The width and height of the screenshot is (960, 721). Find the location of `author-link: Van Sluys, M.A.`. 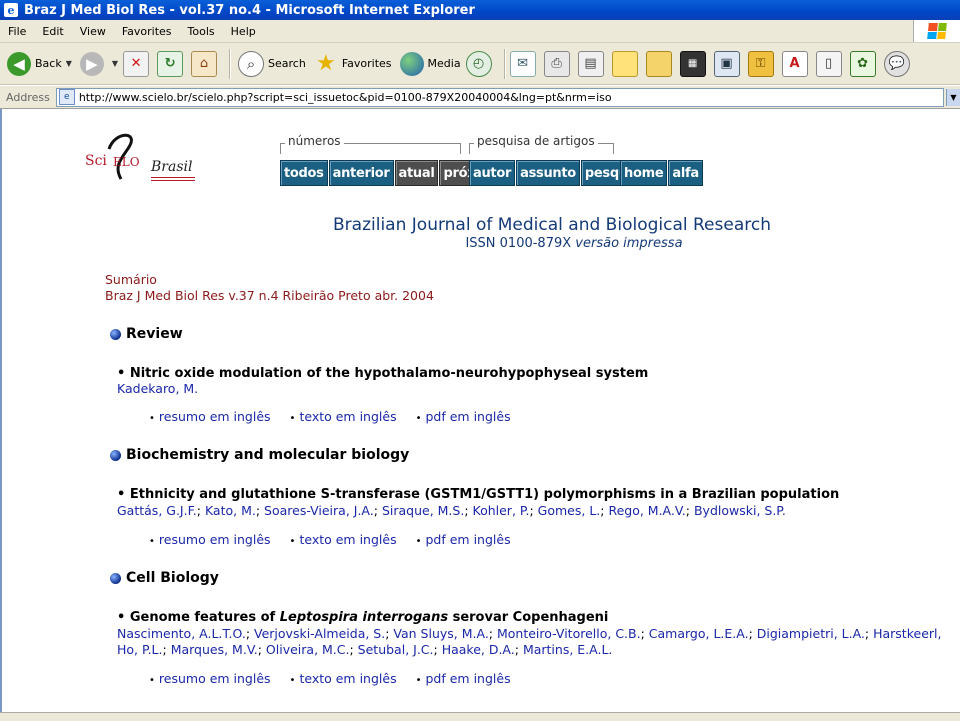

author-link: Van Sluys, M.A. is located at coordinates (440, 633).